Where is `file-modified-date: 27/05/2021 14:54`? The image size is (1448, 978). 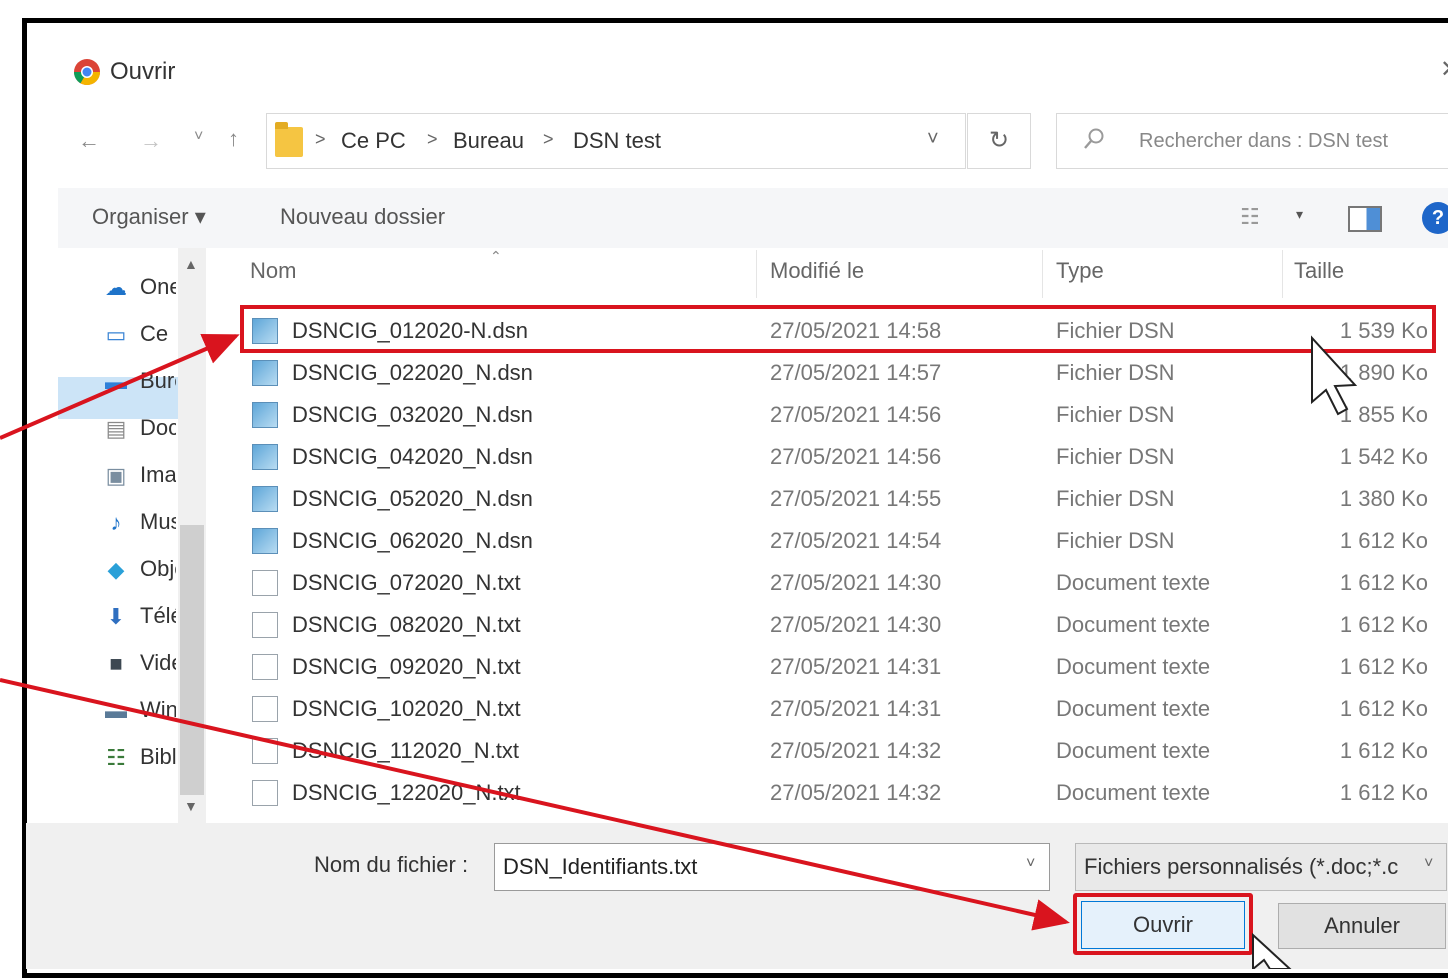 file-modified-date: 27/05/2021 14:54 is located at coordinates (856, 540).